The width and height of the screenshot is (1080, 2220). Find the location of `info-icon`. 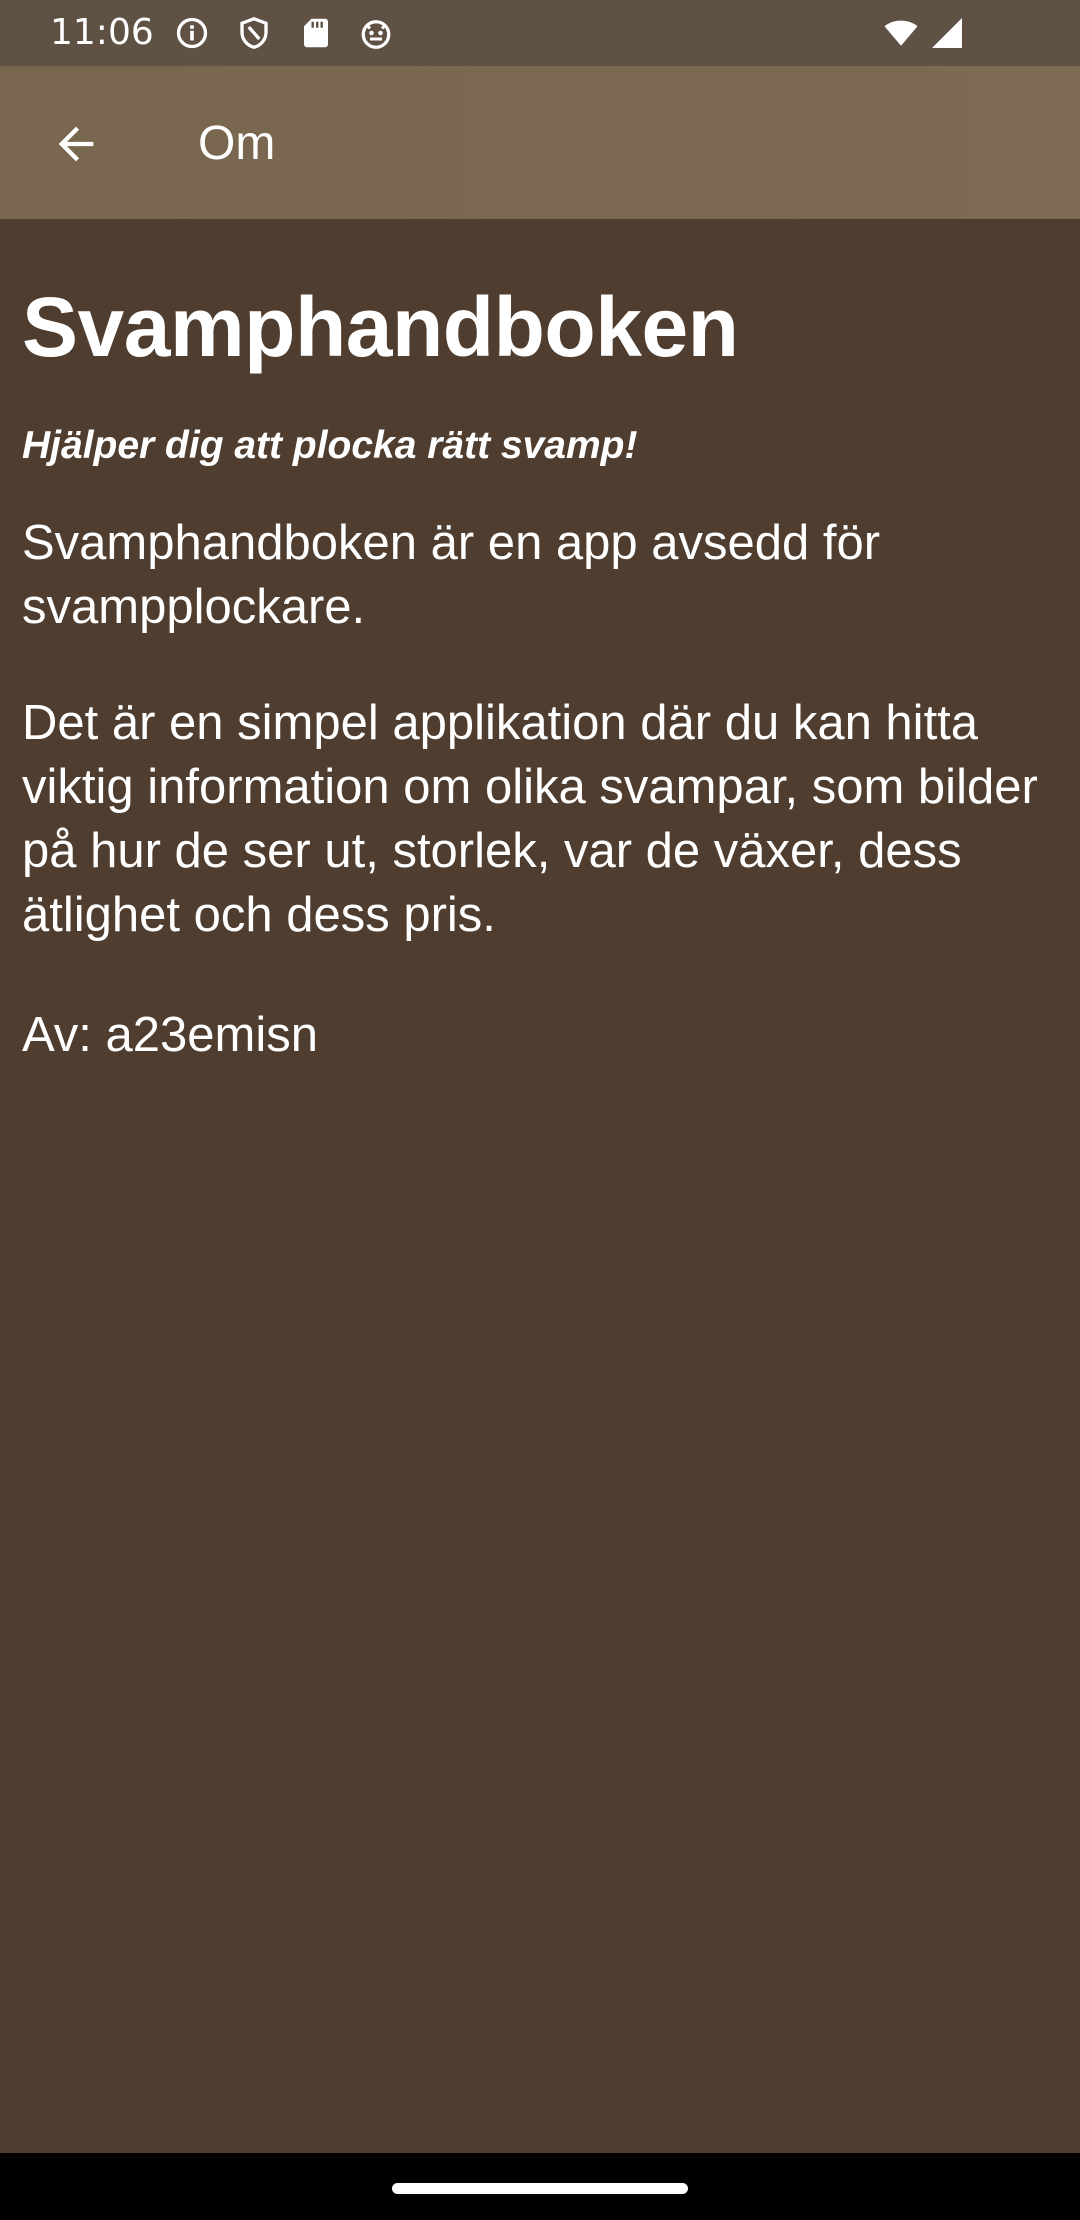

info-icon is located at coordinates (192, 33).